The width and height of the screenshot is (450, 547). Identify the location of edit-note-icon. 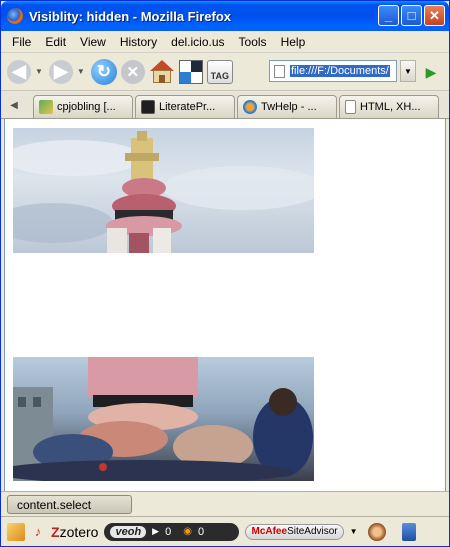
(16, 531).